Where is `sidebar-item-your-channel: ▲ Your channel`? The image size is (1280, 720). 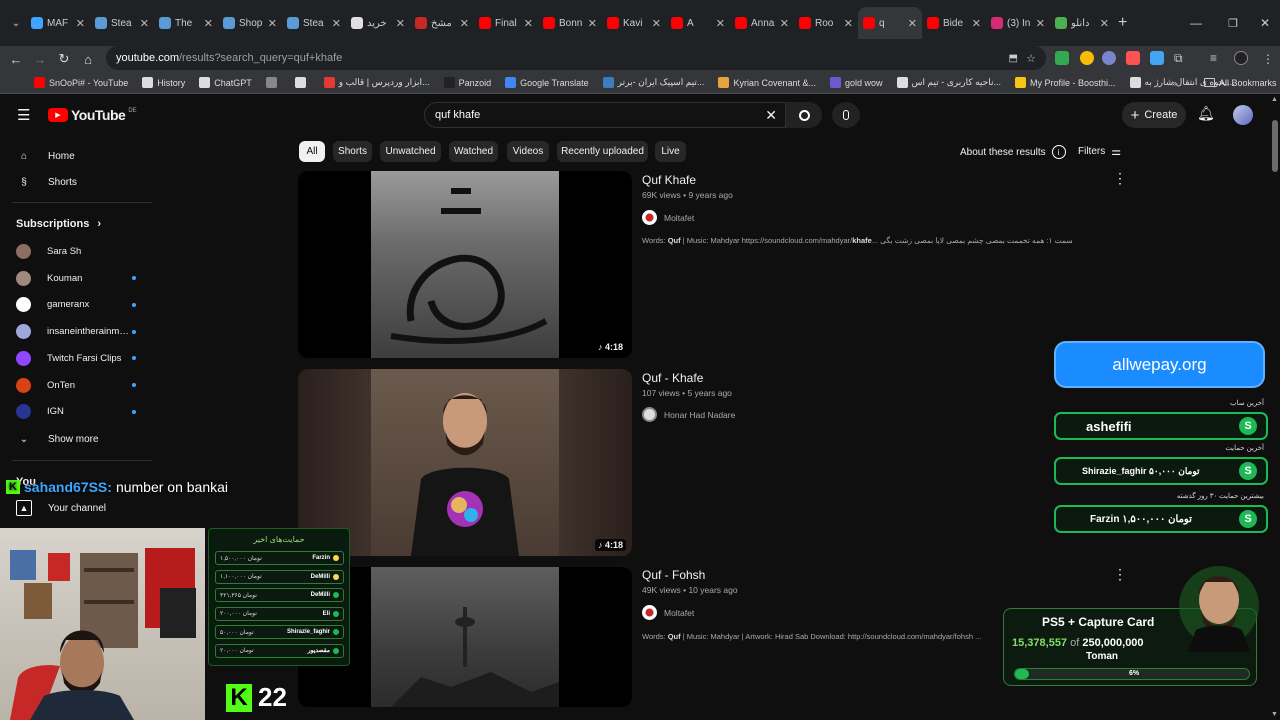 sidebar-item-your-channel: ▲ Your channel is located at coordinates (81, 508).